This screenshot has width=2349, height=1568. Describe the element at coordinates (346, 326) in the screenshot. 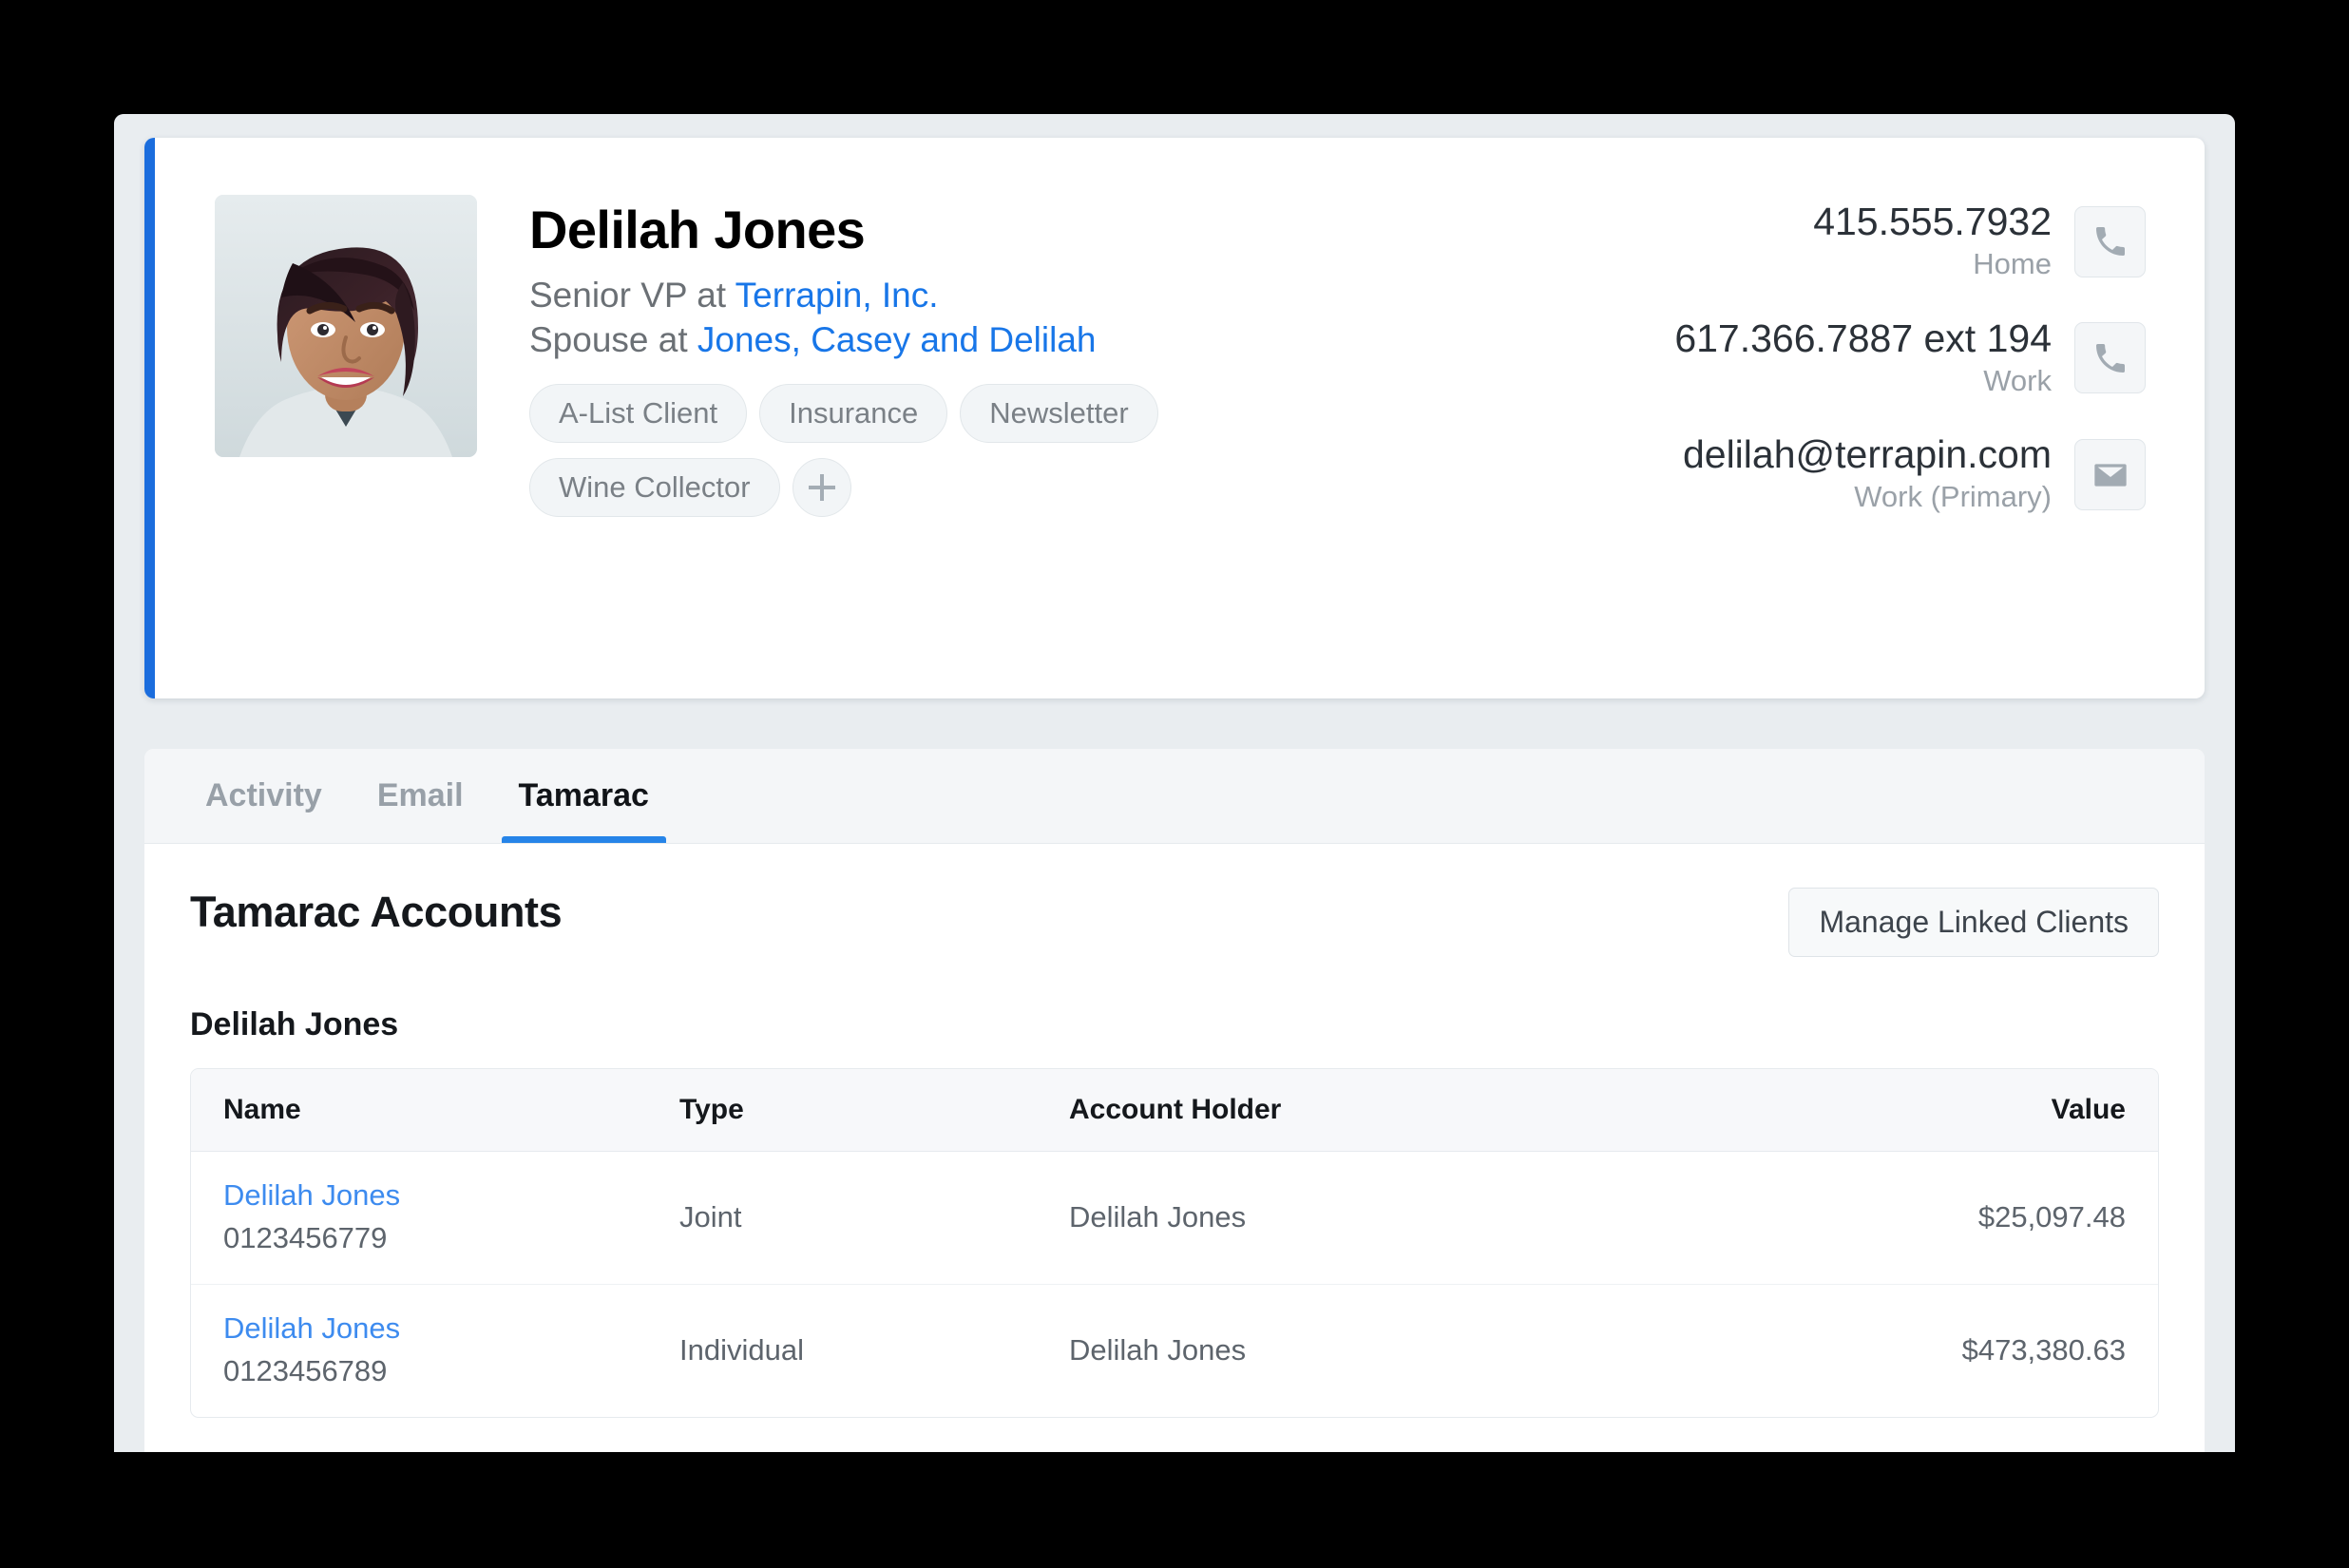

I see `avatar` at that location.